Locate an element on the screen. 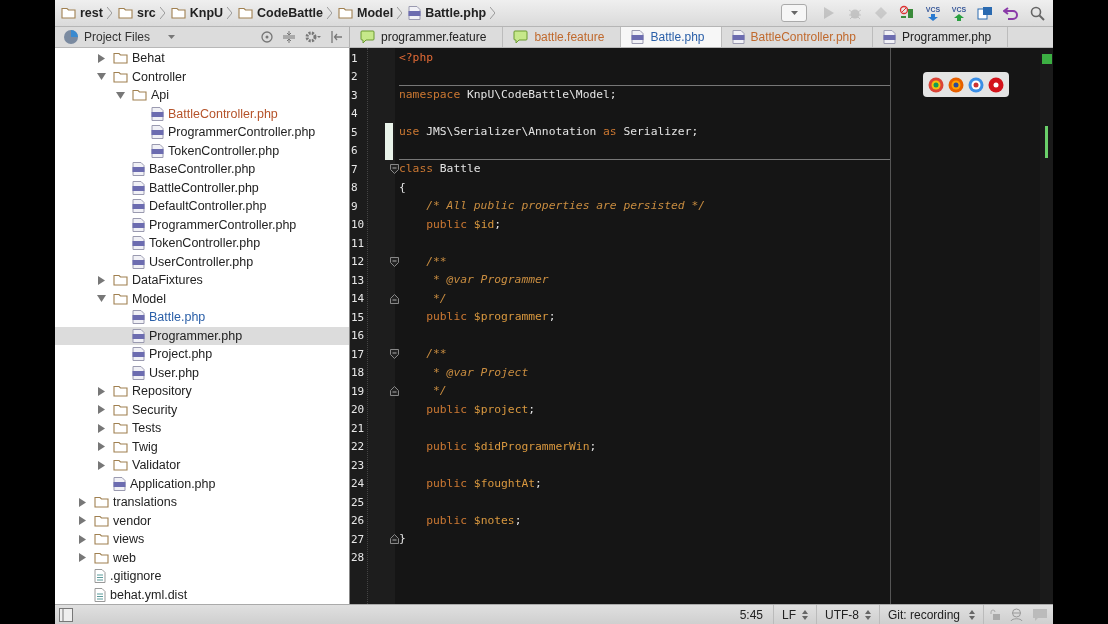 This screenshot has width=1108, height=624. tree-item: Api is located at coordinates (202, 95).